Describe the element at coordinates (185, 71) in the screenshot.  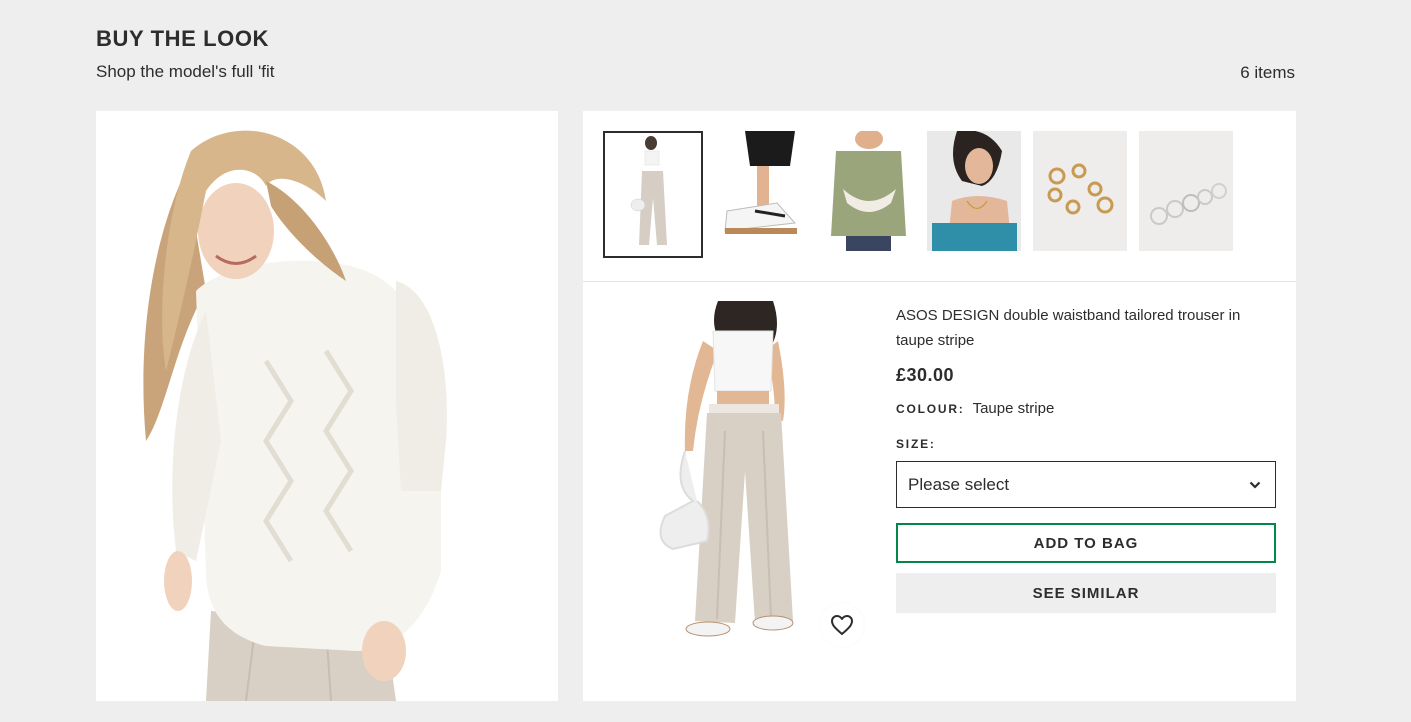
I see `section-subtitle: Shop the model's full 'fit` at that location.